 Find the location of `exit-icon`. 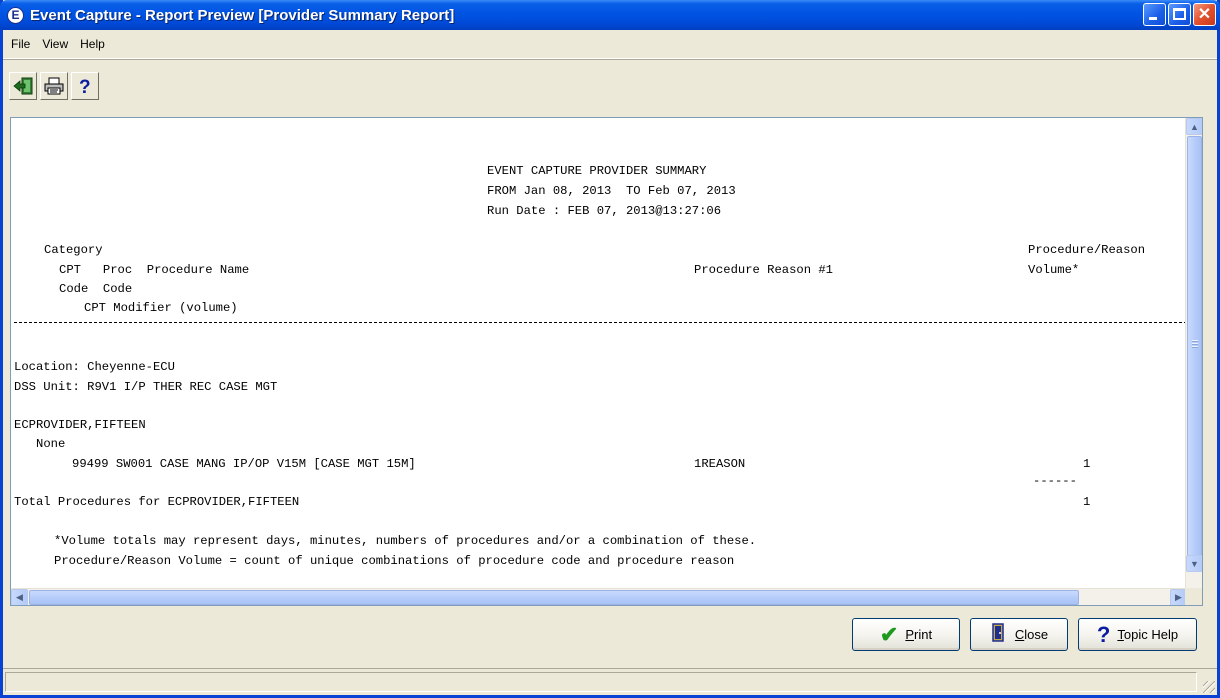

exit-icon is located at coordinates (23, 86).